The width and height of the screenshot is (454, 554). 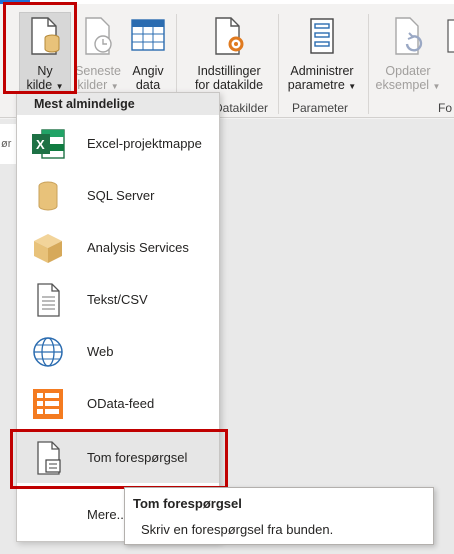 I want to click on menu-item-text-csv: Tekst/CSV, so click(x=118, y=299).